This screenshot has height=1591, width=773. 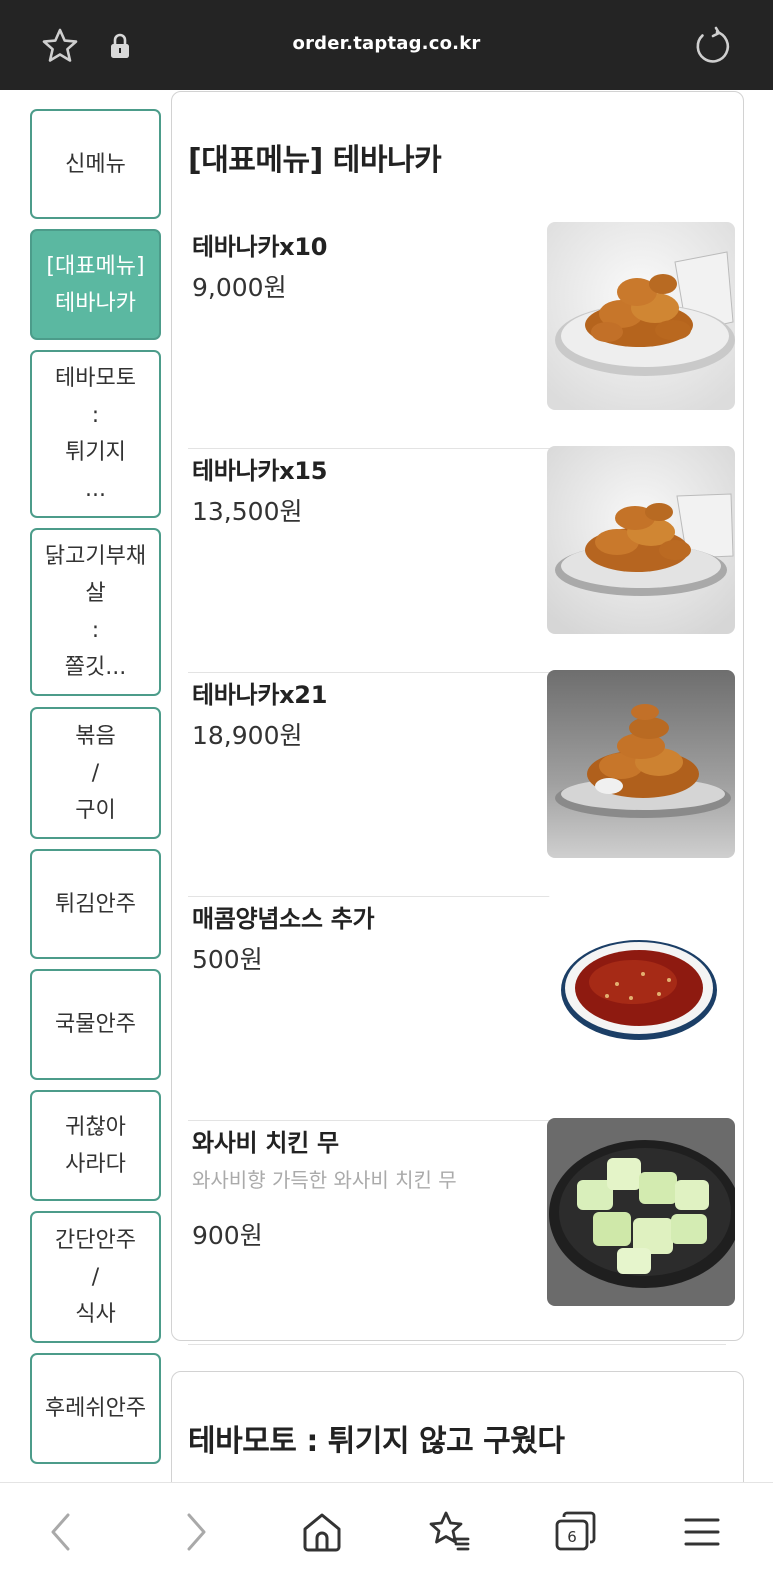 I want to click on bookmarks-icon, so click(x=449, y=1532).